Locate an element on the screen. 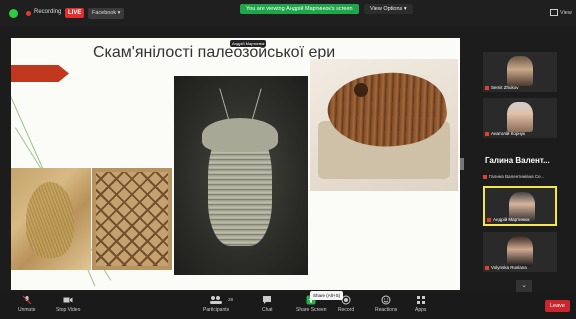  participants-button: Participants is located at coordinates (216, 304).